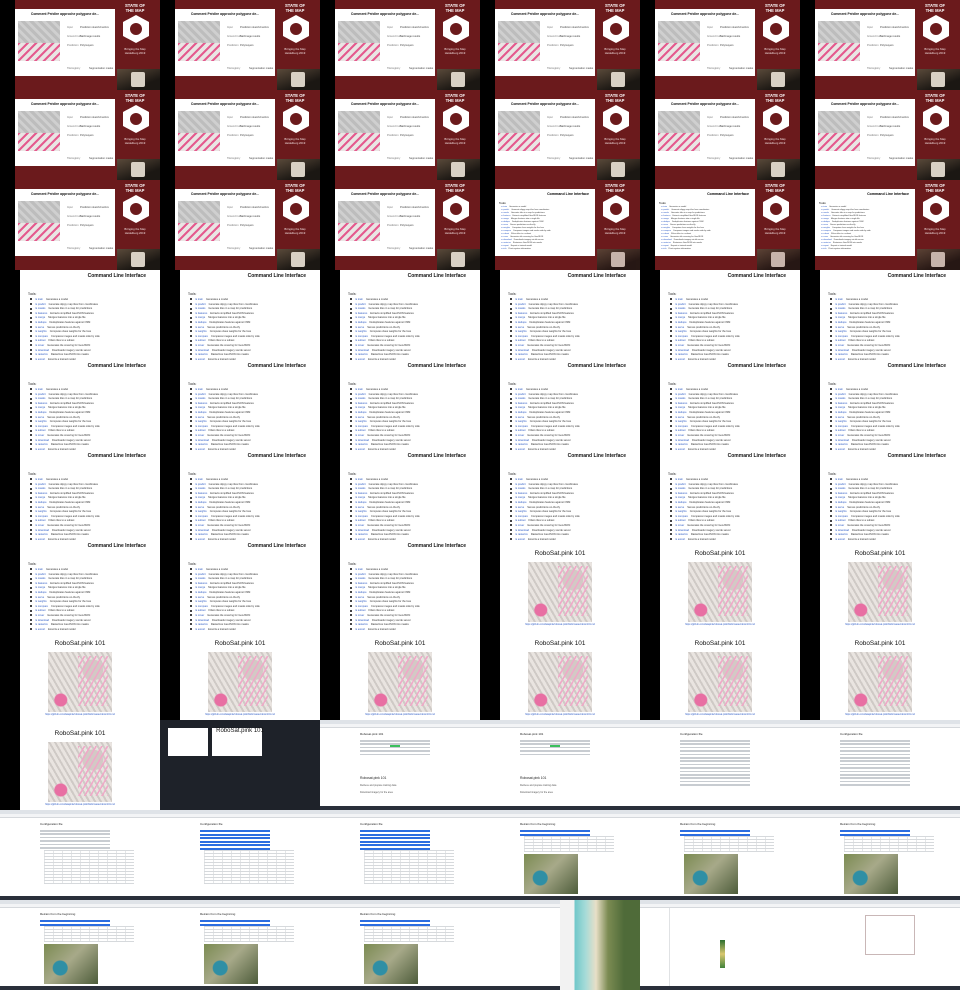  What do you see at coordinates (889, 844) in the screenshot?
I see `log-output` at bounding box center [889, 844].